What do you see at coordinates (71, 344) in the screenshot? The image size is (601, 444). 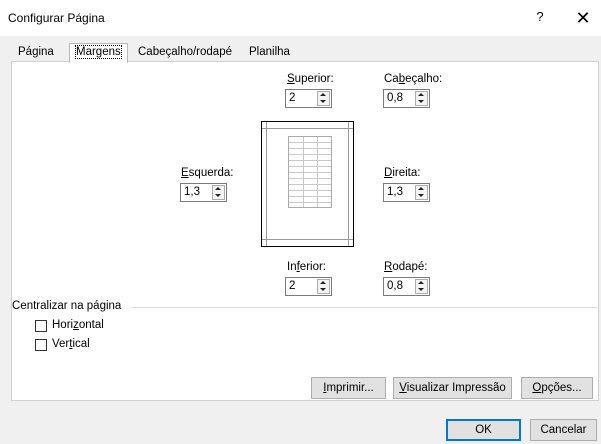 I see `vertical-label: Vertical` at bounding box center [71, 344].